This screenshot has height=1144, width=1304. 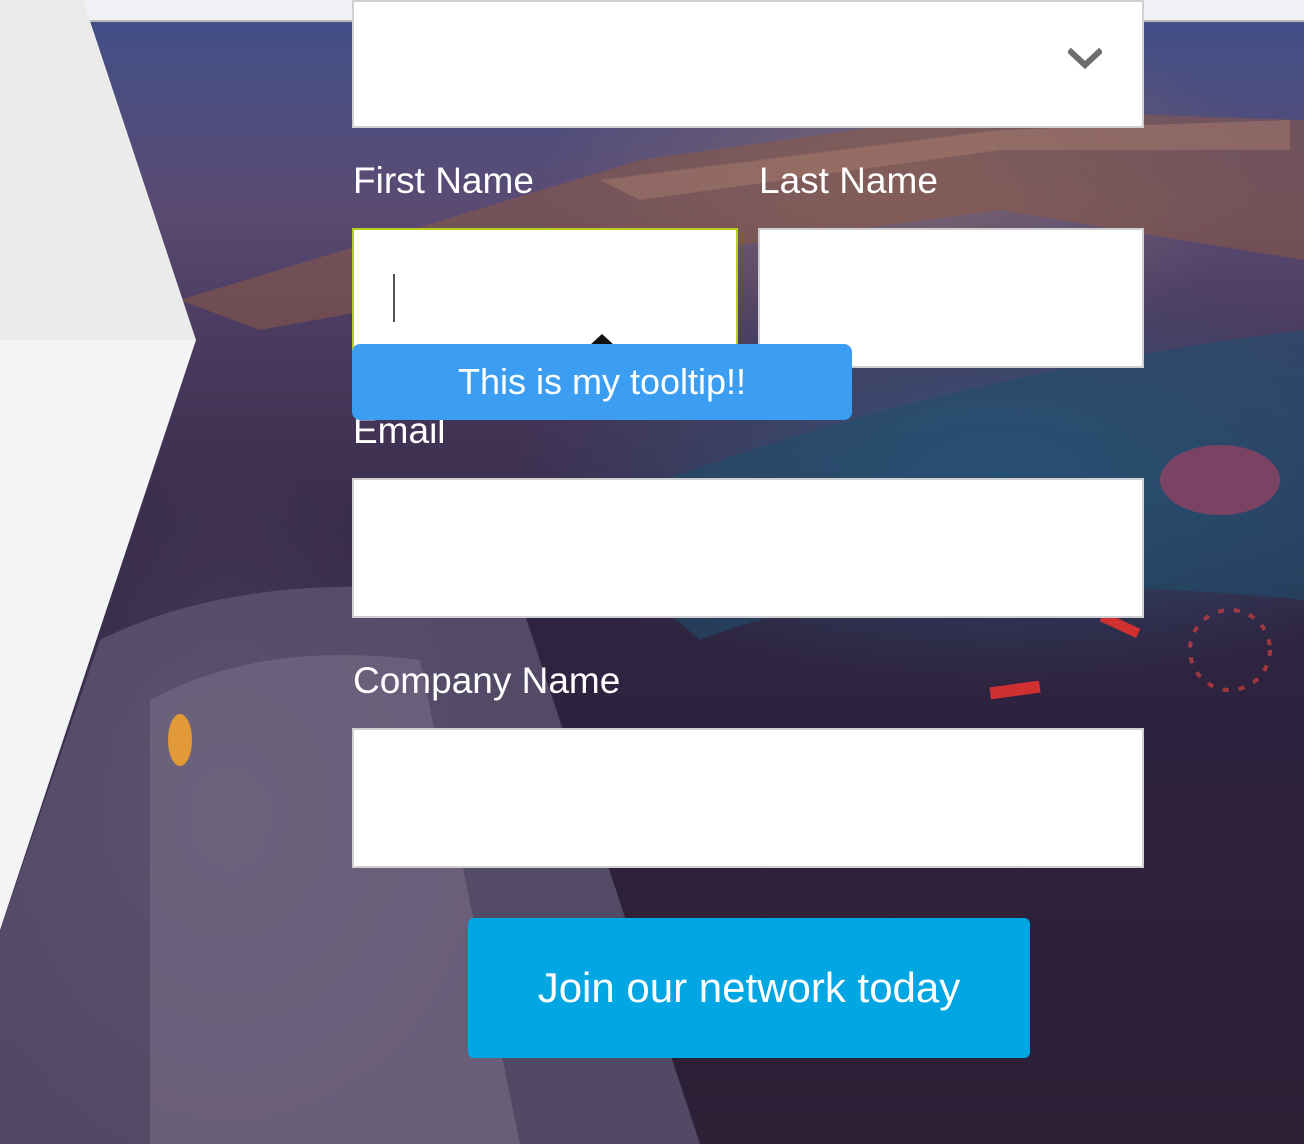 I want to click on text-cursor, so click(x=394, y=298).